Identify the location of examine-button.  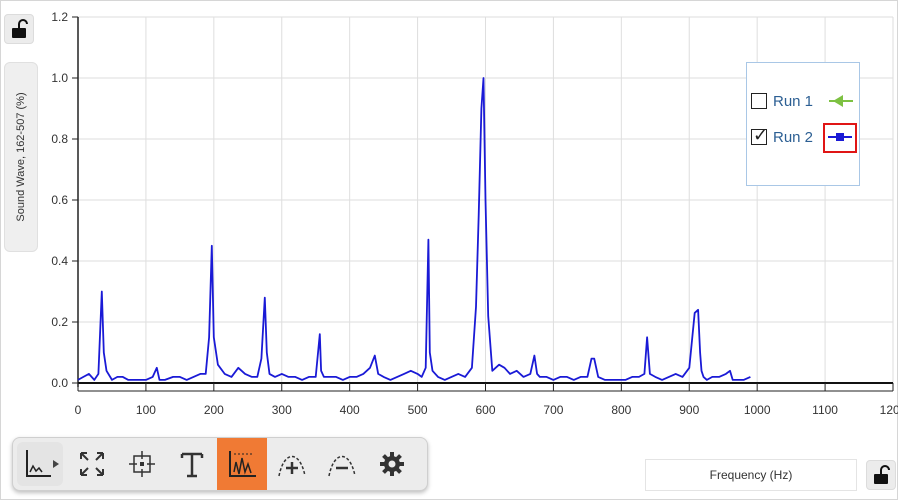
(142, 464).